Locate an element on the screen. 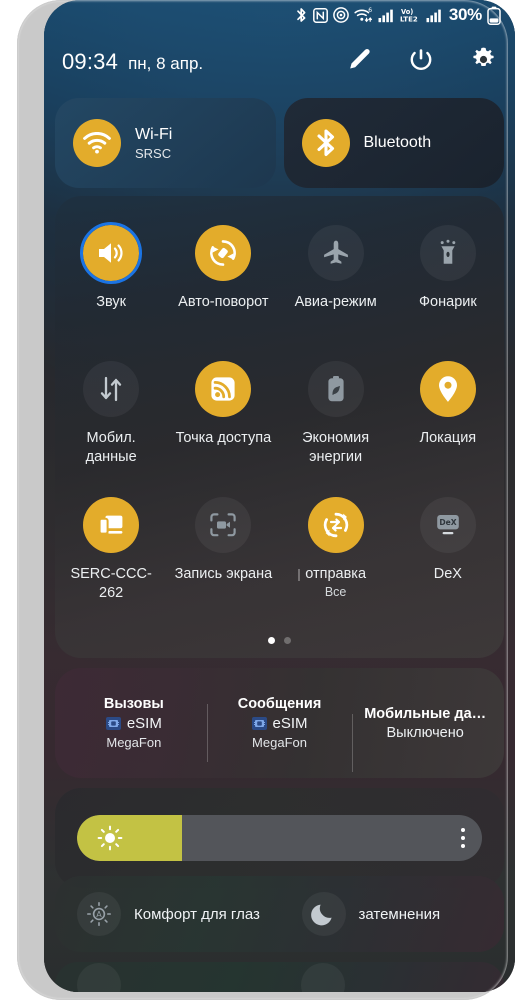  tile-location-icon-wrap is located at coordinates (448, 389).